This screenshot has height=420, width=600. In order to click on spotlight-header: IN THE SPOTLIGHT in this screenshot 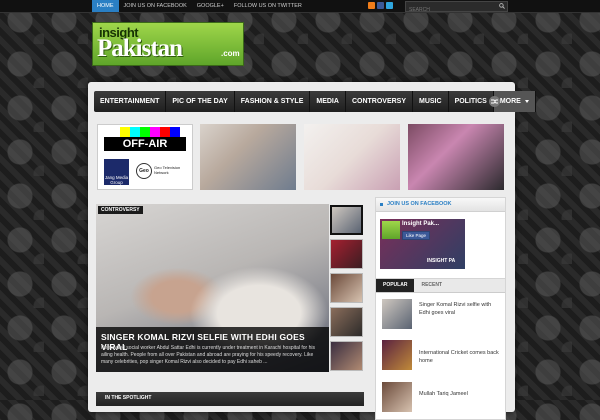, I will do `click(230, 399)`.